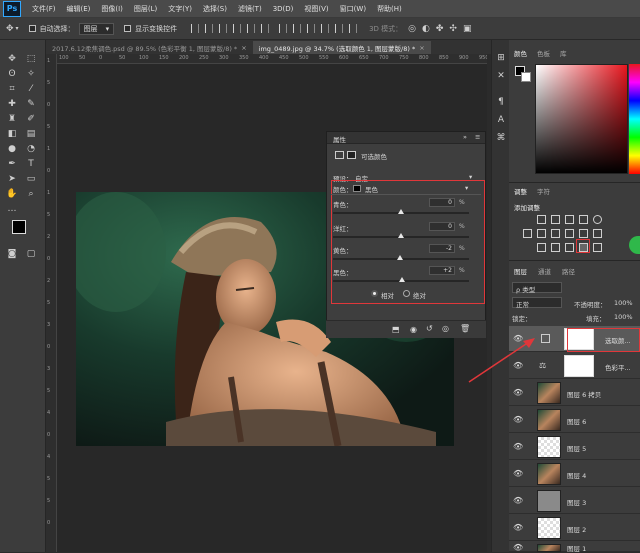  What do you see at coordinates (96, 28) in the screenshot?
I see `auto-select-dropdown: 图层 ▾` at bounding box center [96, 28].